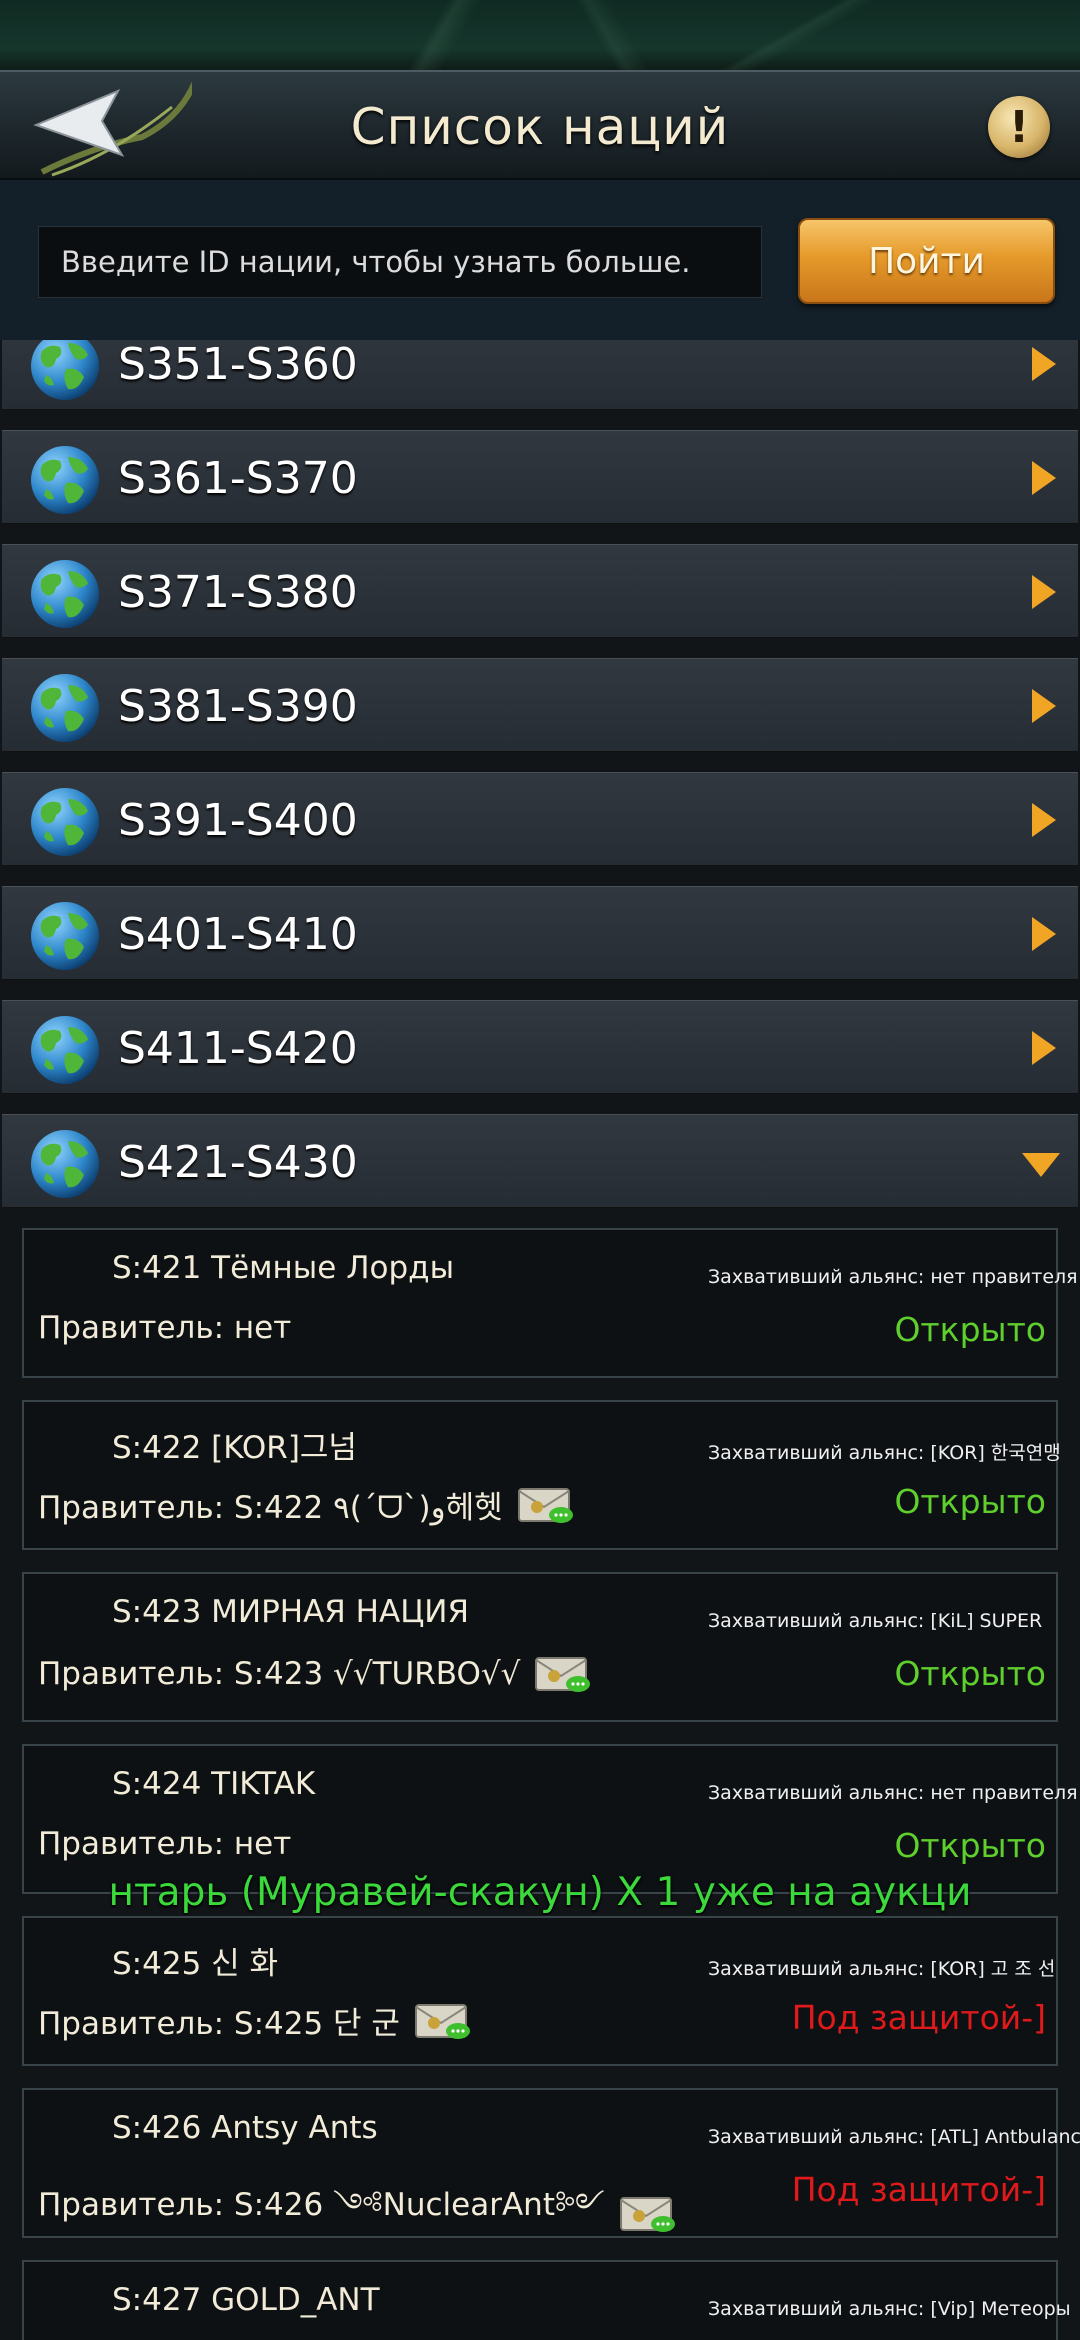 The height and width of the screenshot is (2340, 1080). I want to click on nation-name: S:425 신 화, so click(195, 1964).